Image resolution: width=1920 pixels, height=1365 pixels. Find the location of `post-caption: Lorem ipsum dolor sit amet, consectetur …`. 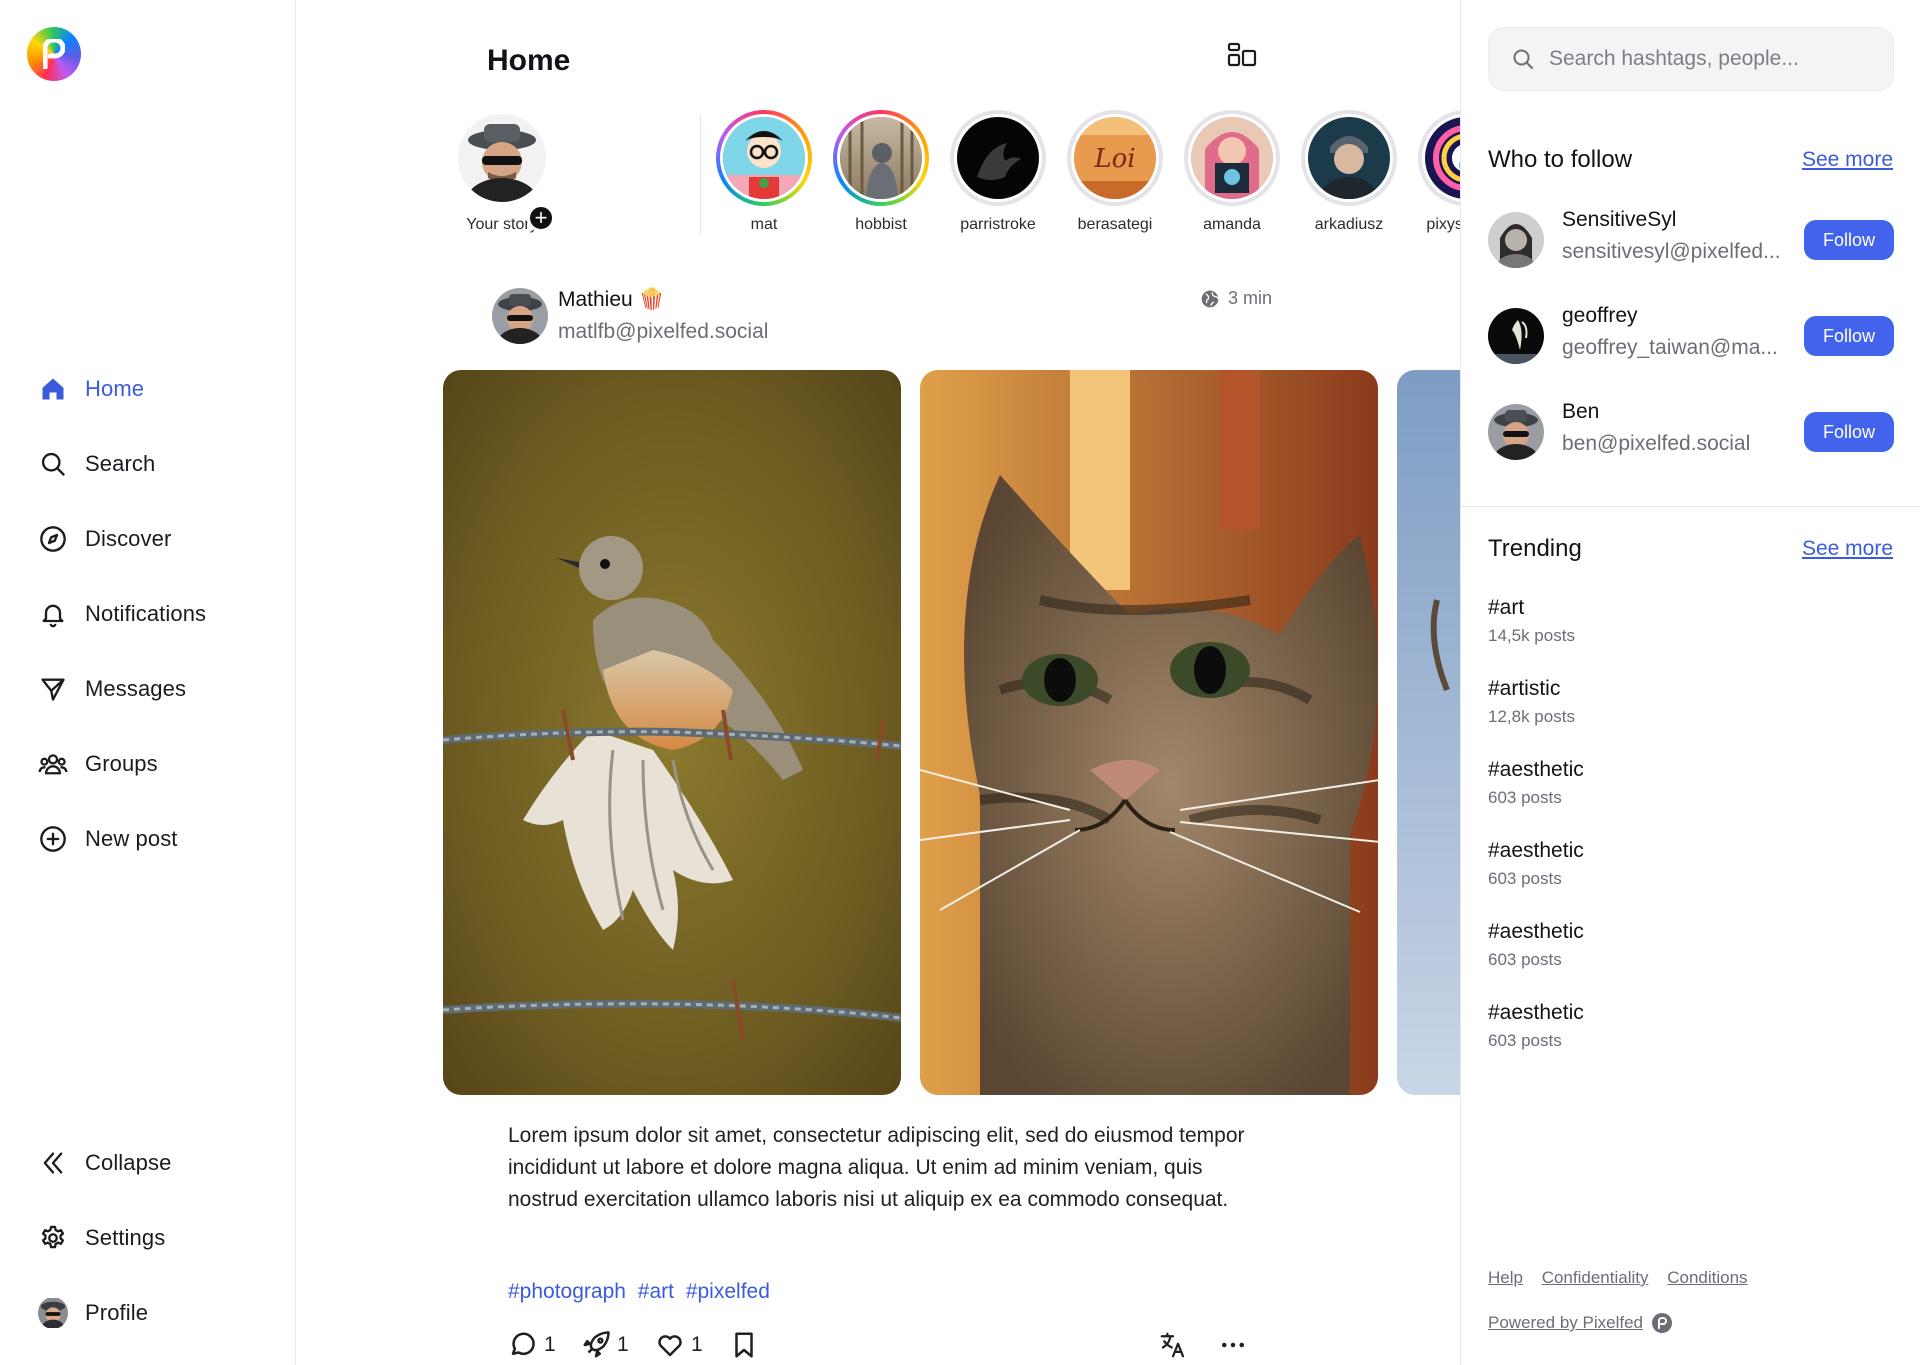

post-caption: Lorem ipsum dolor sit amet, consectetur … is located at coordinates (876, 1167).